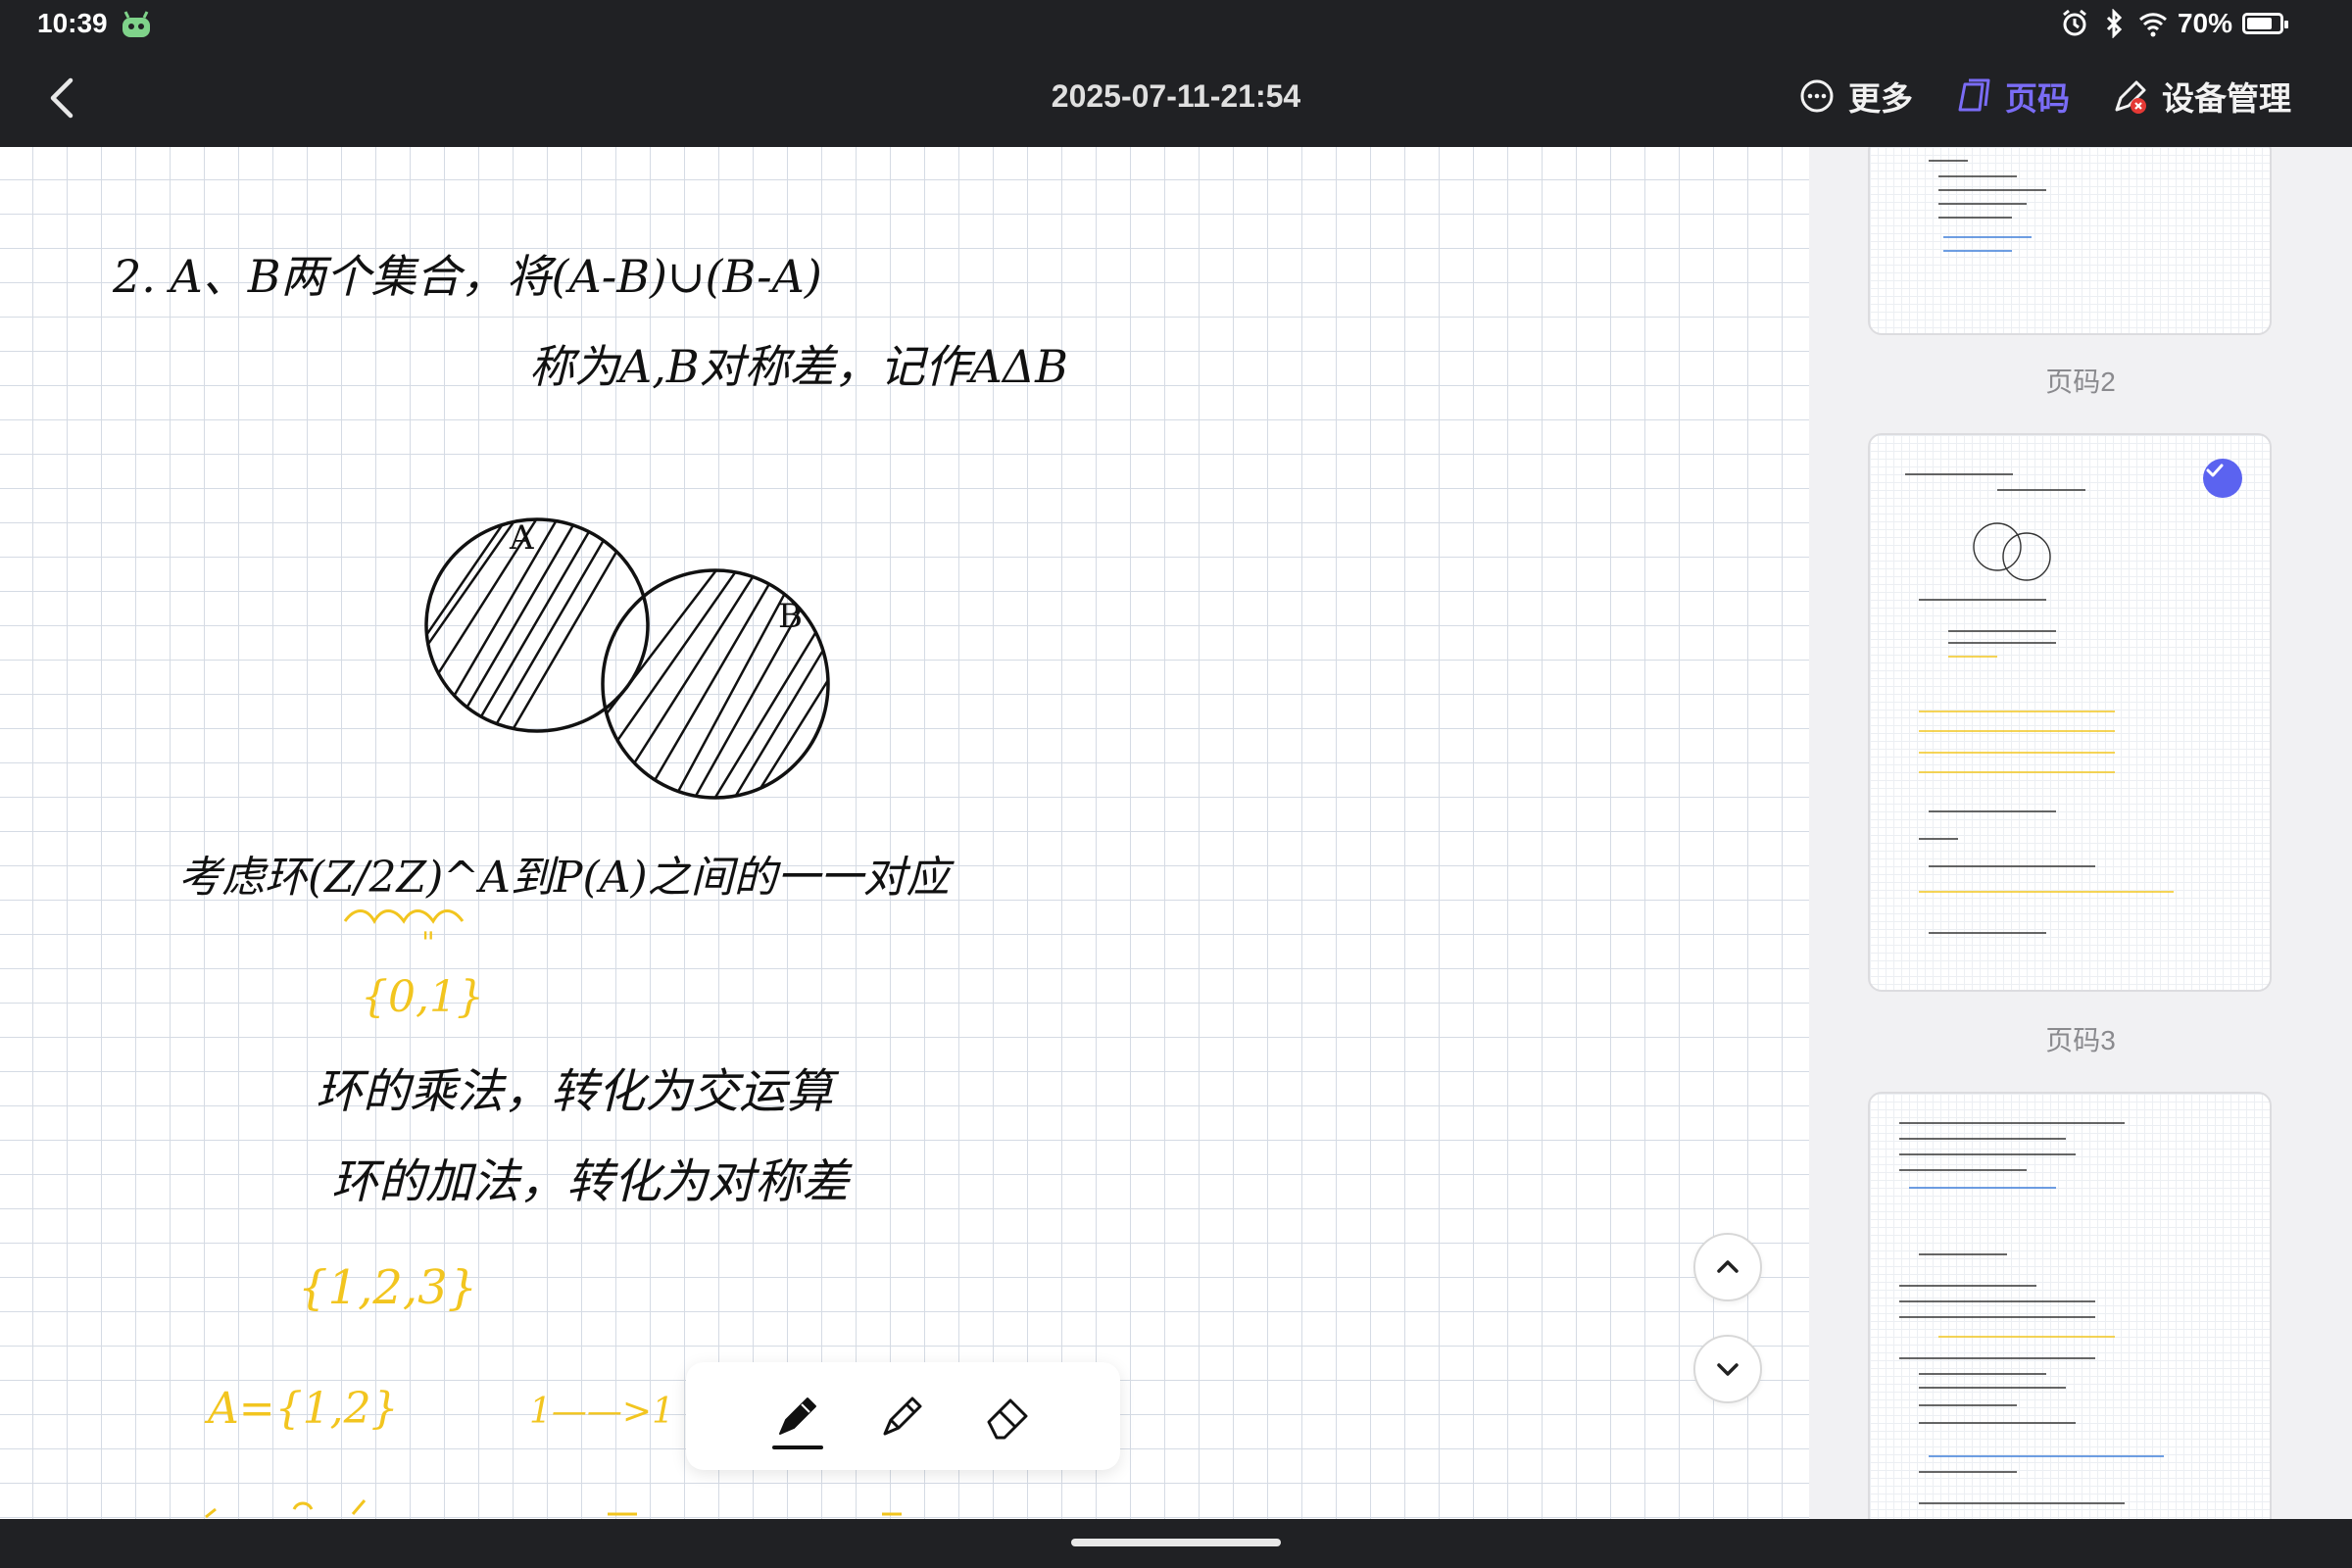 The width and height of the screenshot is (2352, 1568). What do you see at coordinates (422, 997) in the screenshot?
I see `note-line-4: {0,1}` at bounding box center [422, 997].